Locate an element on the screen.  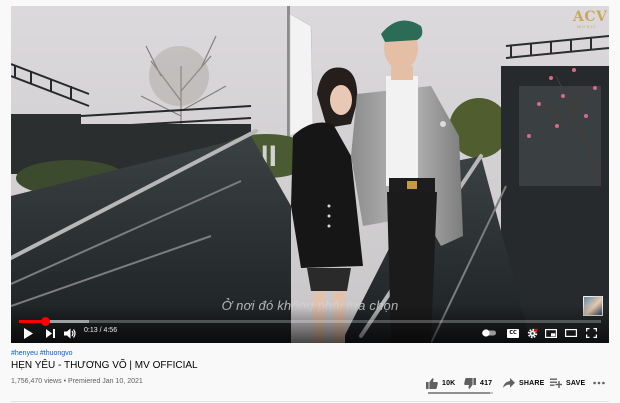
theater-icon is located at coordinates (571, 333).